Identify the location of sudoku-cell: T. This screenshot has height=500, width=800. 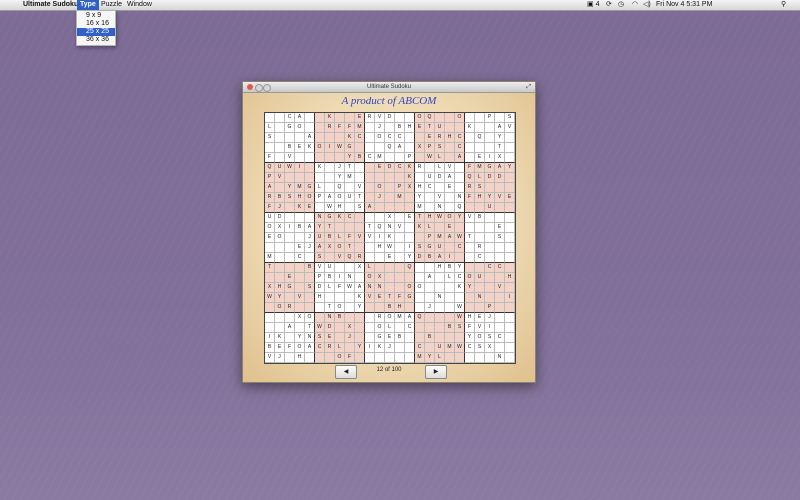
(470, 238).